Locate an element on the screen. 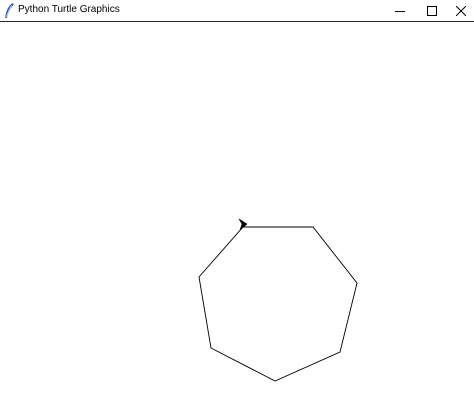 This screenshot has width=474, height=408. minimize-button is located at coordinates (400, 10).